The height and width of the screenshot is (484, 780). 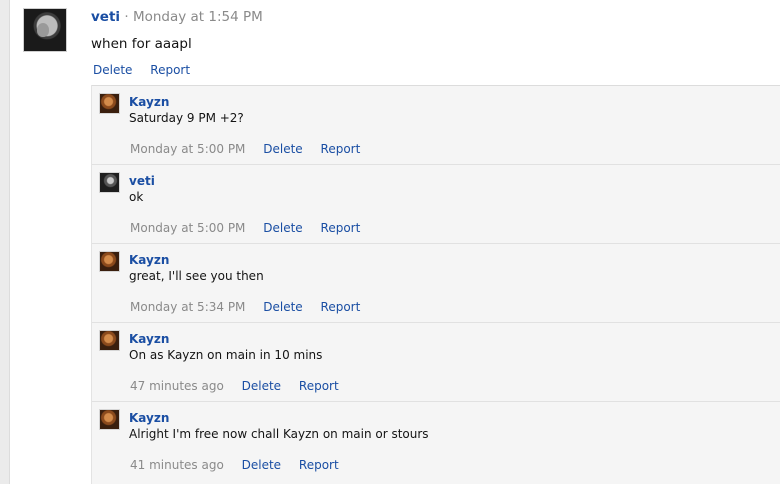 What do you see at coordinates (177, 386) in the screenshot?
I see `comment-timestamp: 47 minutes ago` at bounding box center [177, 386].